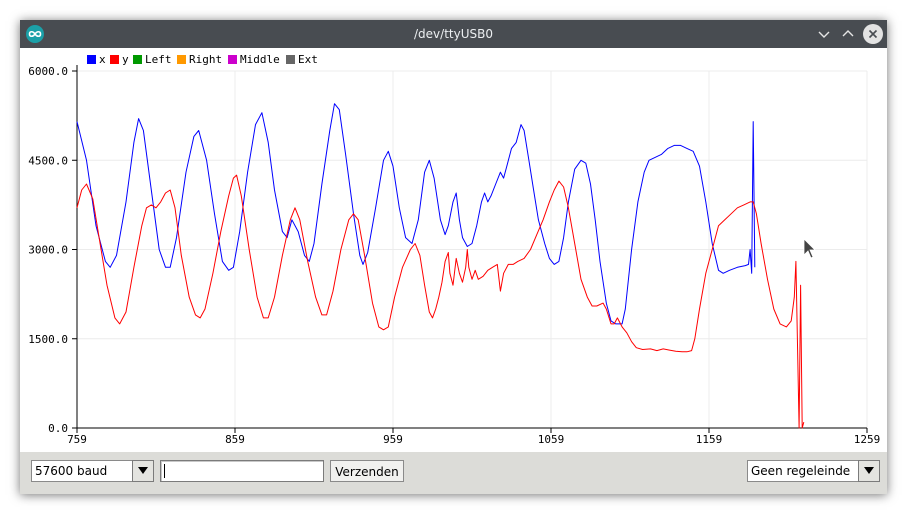 The height and width of the screenshot is (514, 907). I want to click on legend-label-right: Right, so click(205, 59).